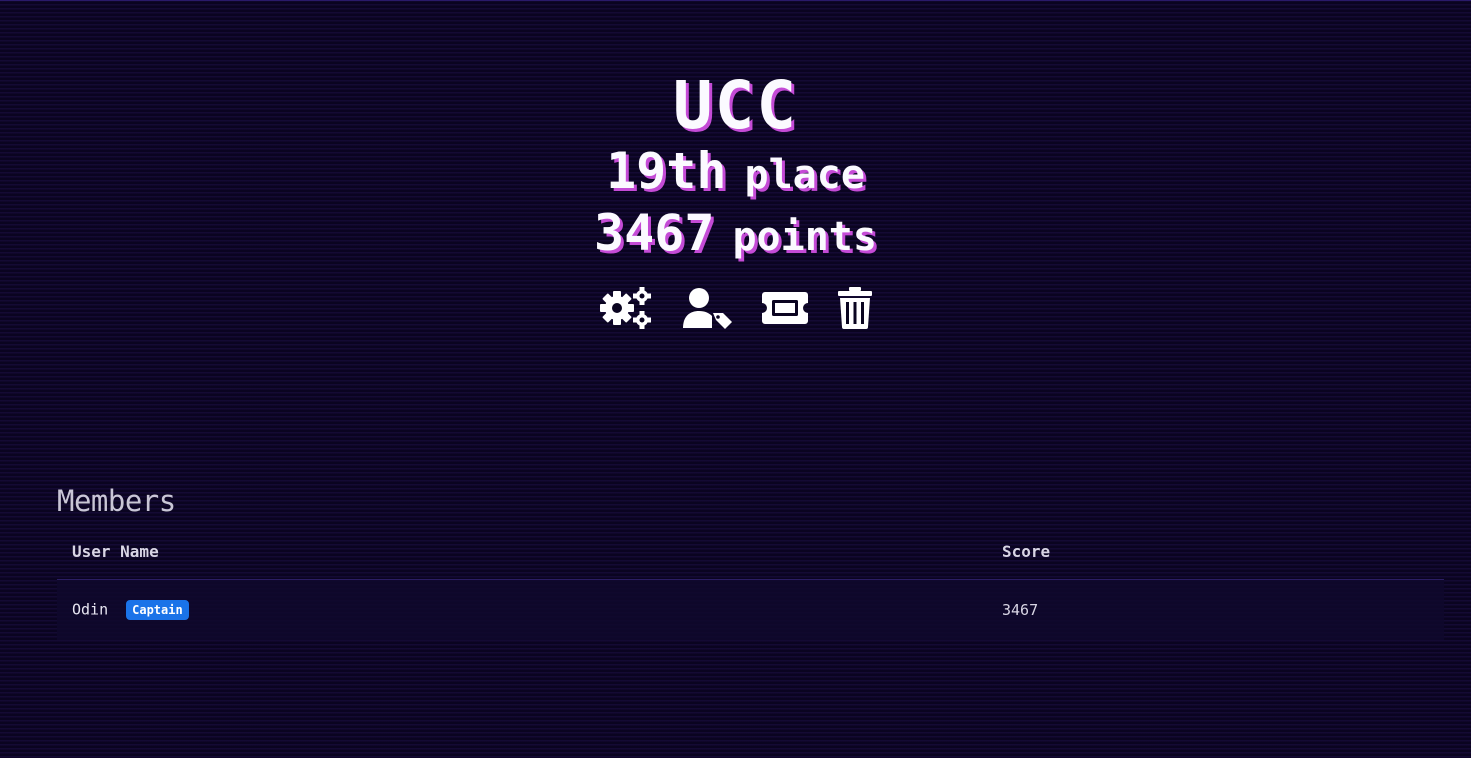 The width and height of the screenshot is (1471, 758). Describe the element at coordinates (666, 171) in the screenshot. I see `place-value: 19th` at that location.